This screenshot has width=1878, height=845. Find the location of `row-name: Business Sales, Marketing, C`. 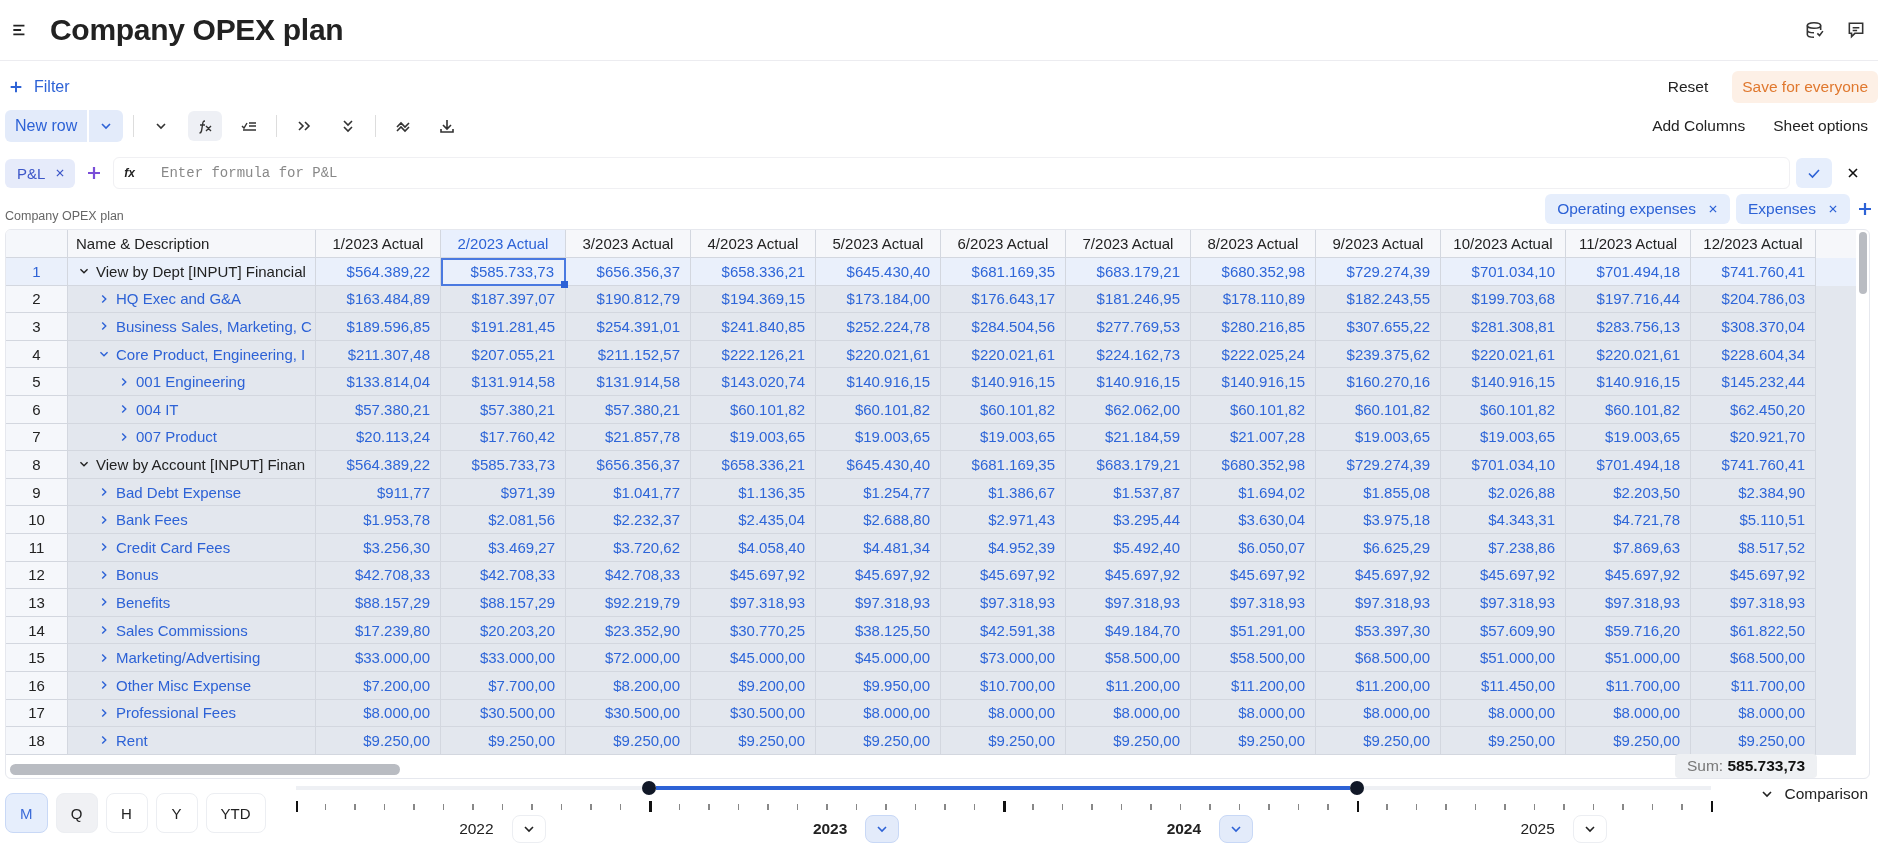

row-name: Business Sales, Marketing, C is located at coordinates (214, 326).